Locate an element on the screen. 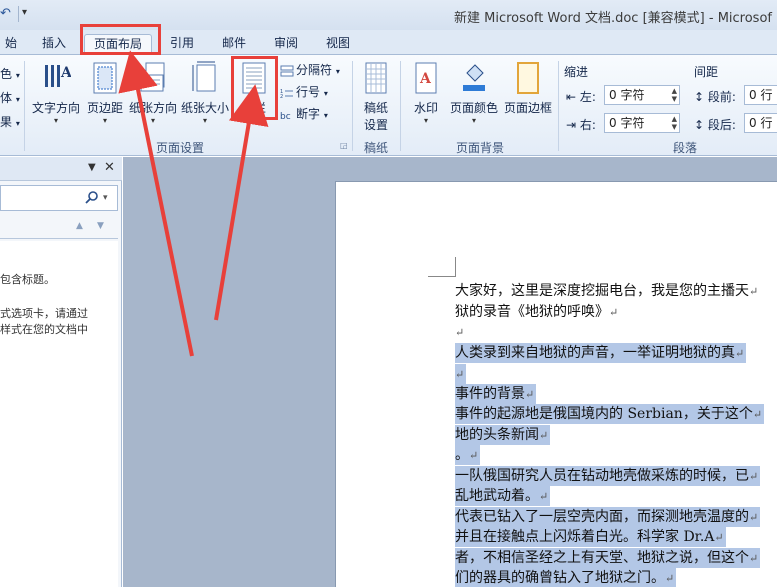 This screenshot has height=587, width=777. spacing-before-input: 0 行 is located at coordinates (760, 95).